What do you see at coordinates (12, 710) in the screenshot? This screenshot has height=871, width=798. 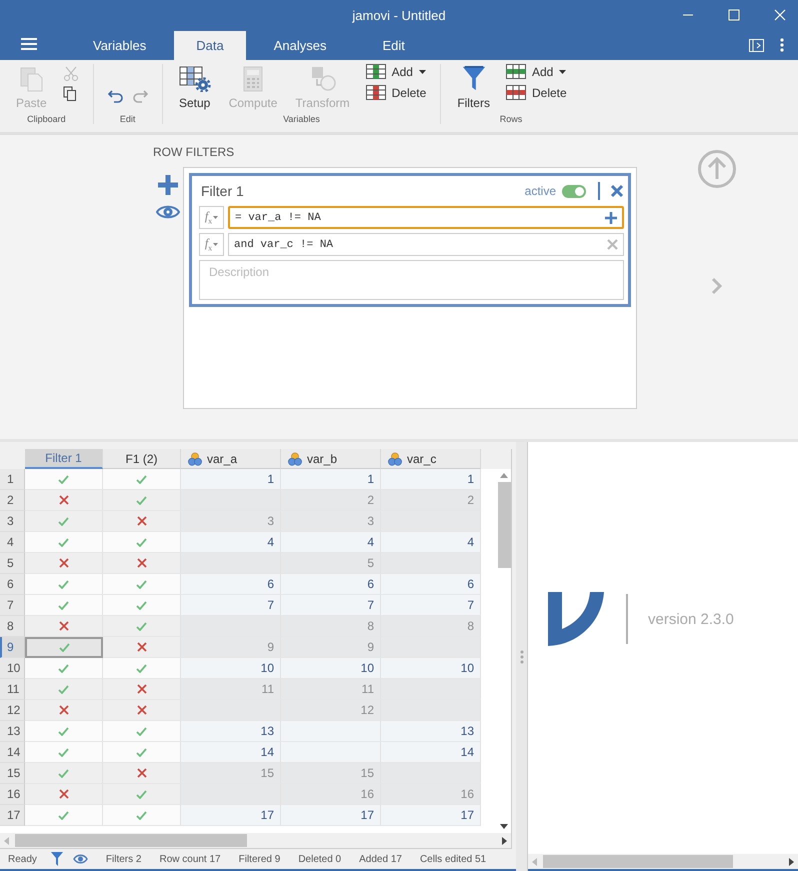 I see `row-number: 12` at bounding box center [12, 710].